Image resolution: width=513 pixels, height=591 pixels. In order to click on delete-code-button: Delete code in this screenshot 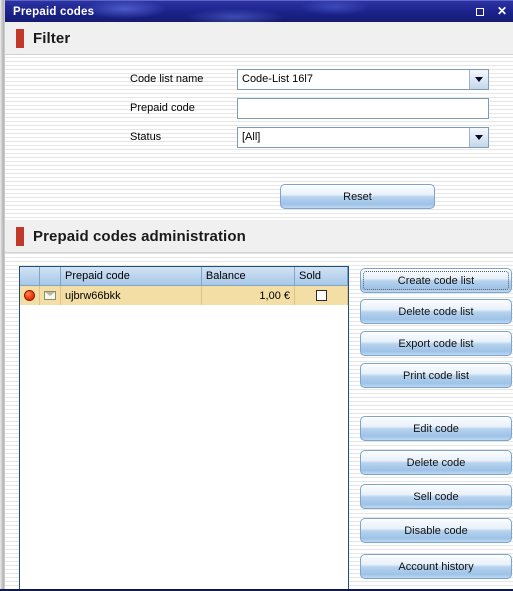, I will do `click(436, 462)`.